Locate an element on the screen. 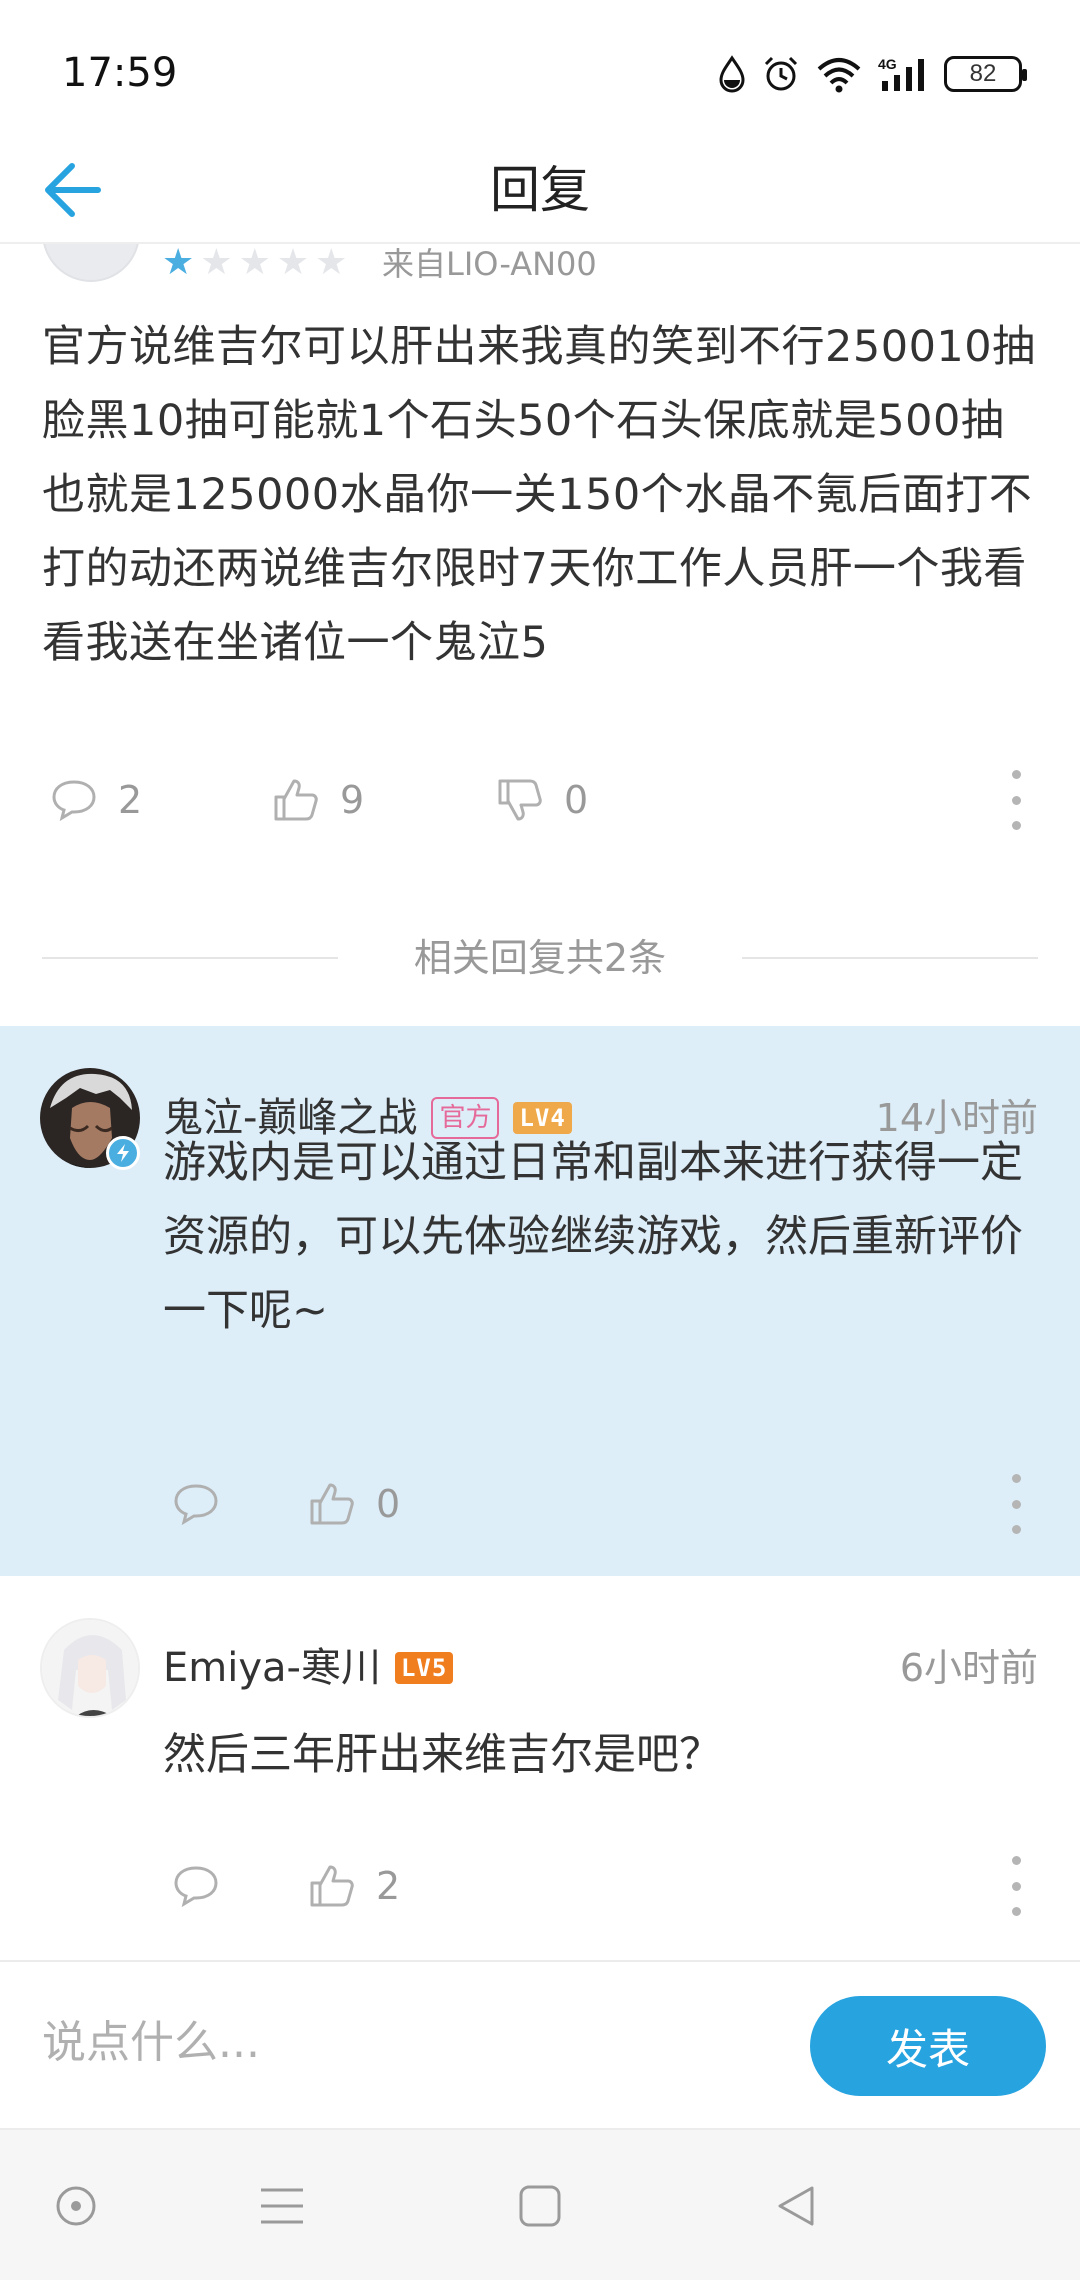 The height and width of the screenshot is (2280, 1080). signal-icon: 4G is located at coordinates (901, 73).